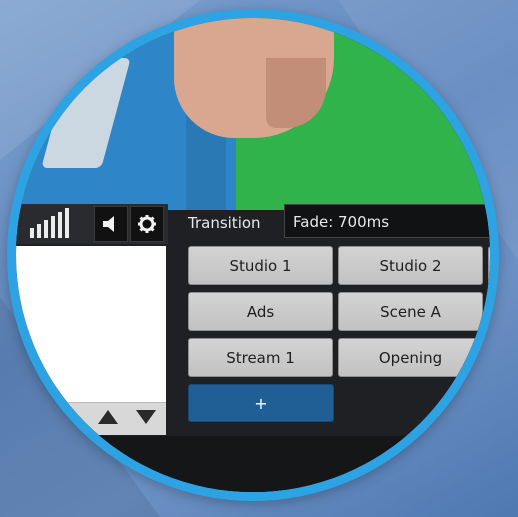 The height and width of the screenshot is (517, 518). Describe the element at coordinates (147, 224) in the screenshot. I see `gear-icon` at that location.